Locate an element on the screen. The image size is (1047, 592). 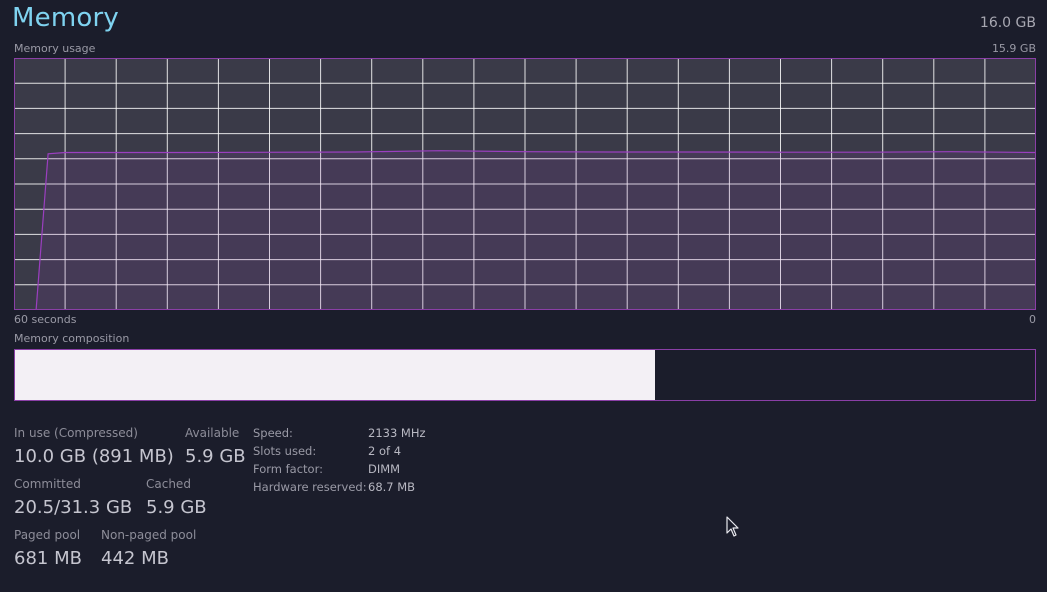
non-paged-pool-stat: Non-paged pool 442 MB is located at coordinates (148, 549).